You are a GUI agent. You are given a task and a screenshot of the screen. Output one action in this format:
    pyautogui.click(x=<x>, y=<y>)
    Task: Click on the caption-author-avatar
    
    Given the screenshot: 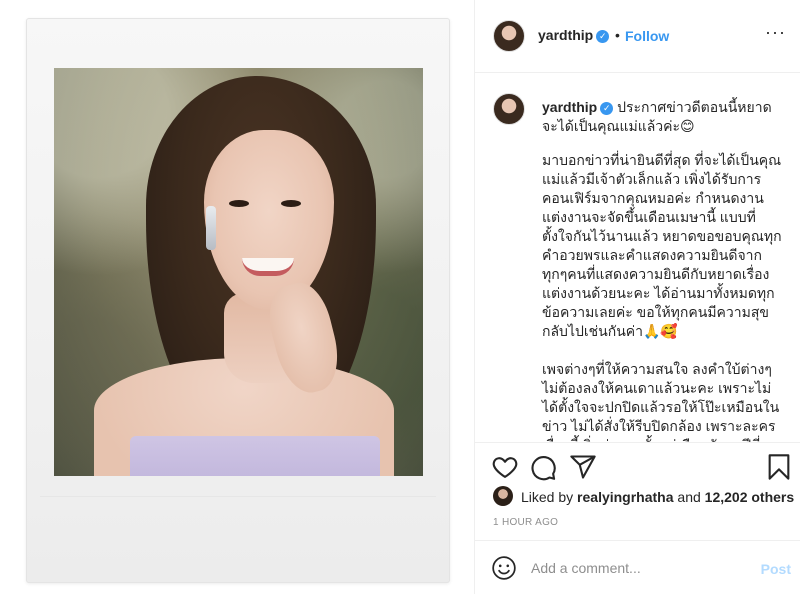 What is the action you would take?
    pyautogui.click(x=509, y=109)
    